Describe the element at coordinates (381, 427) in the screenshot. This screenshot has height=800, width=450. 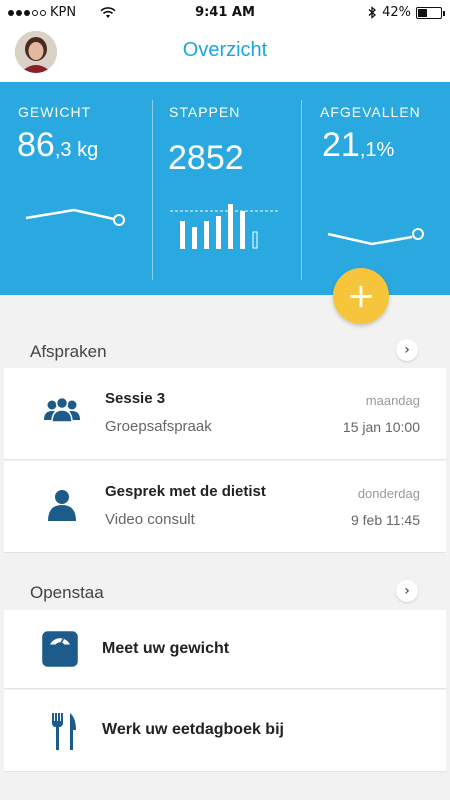
I see `appointment-date: 15 jan 10:00` at that location.